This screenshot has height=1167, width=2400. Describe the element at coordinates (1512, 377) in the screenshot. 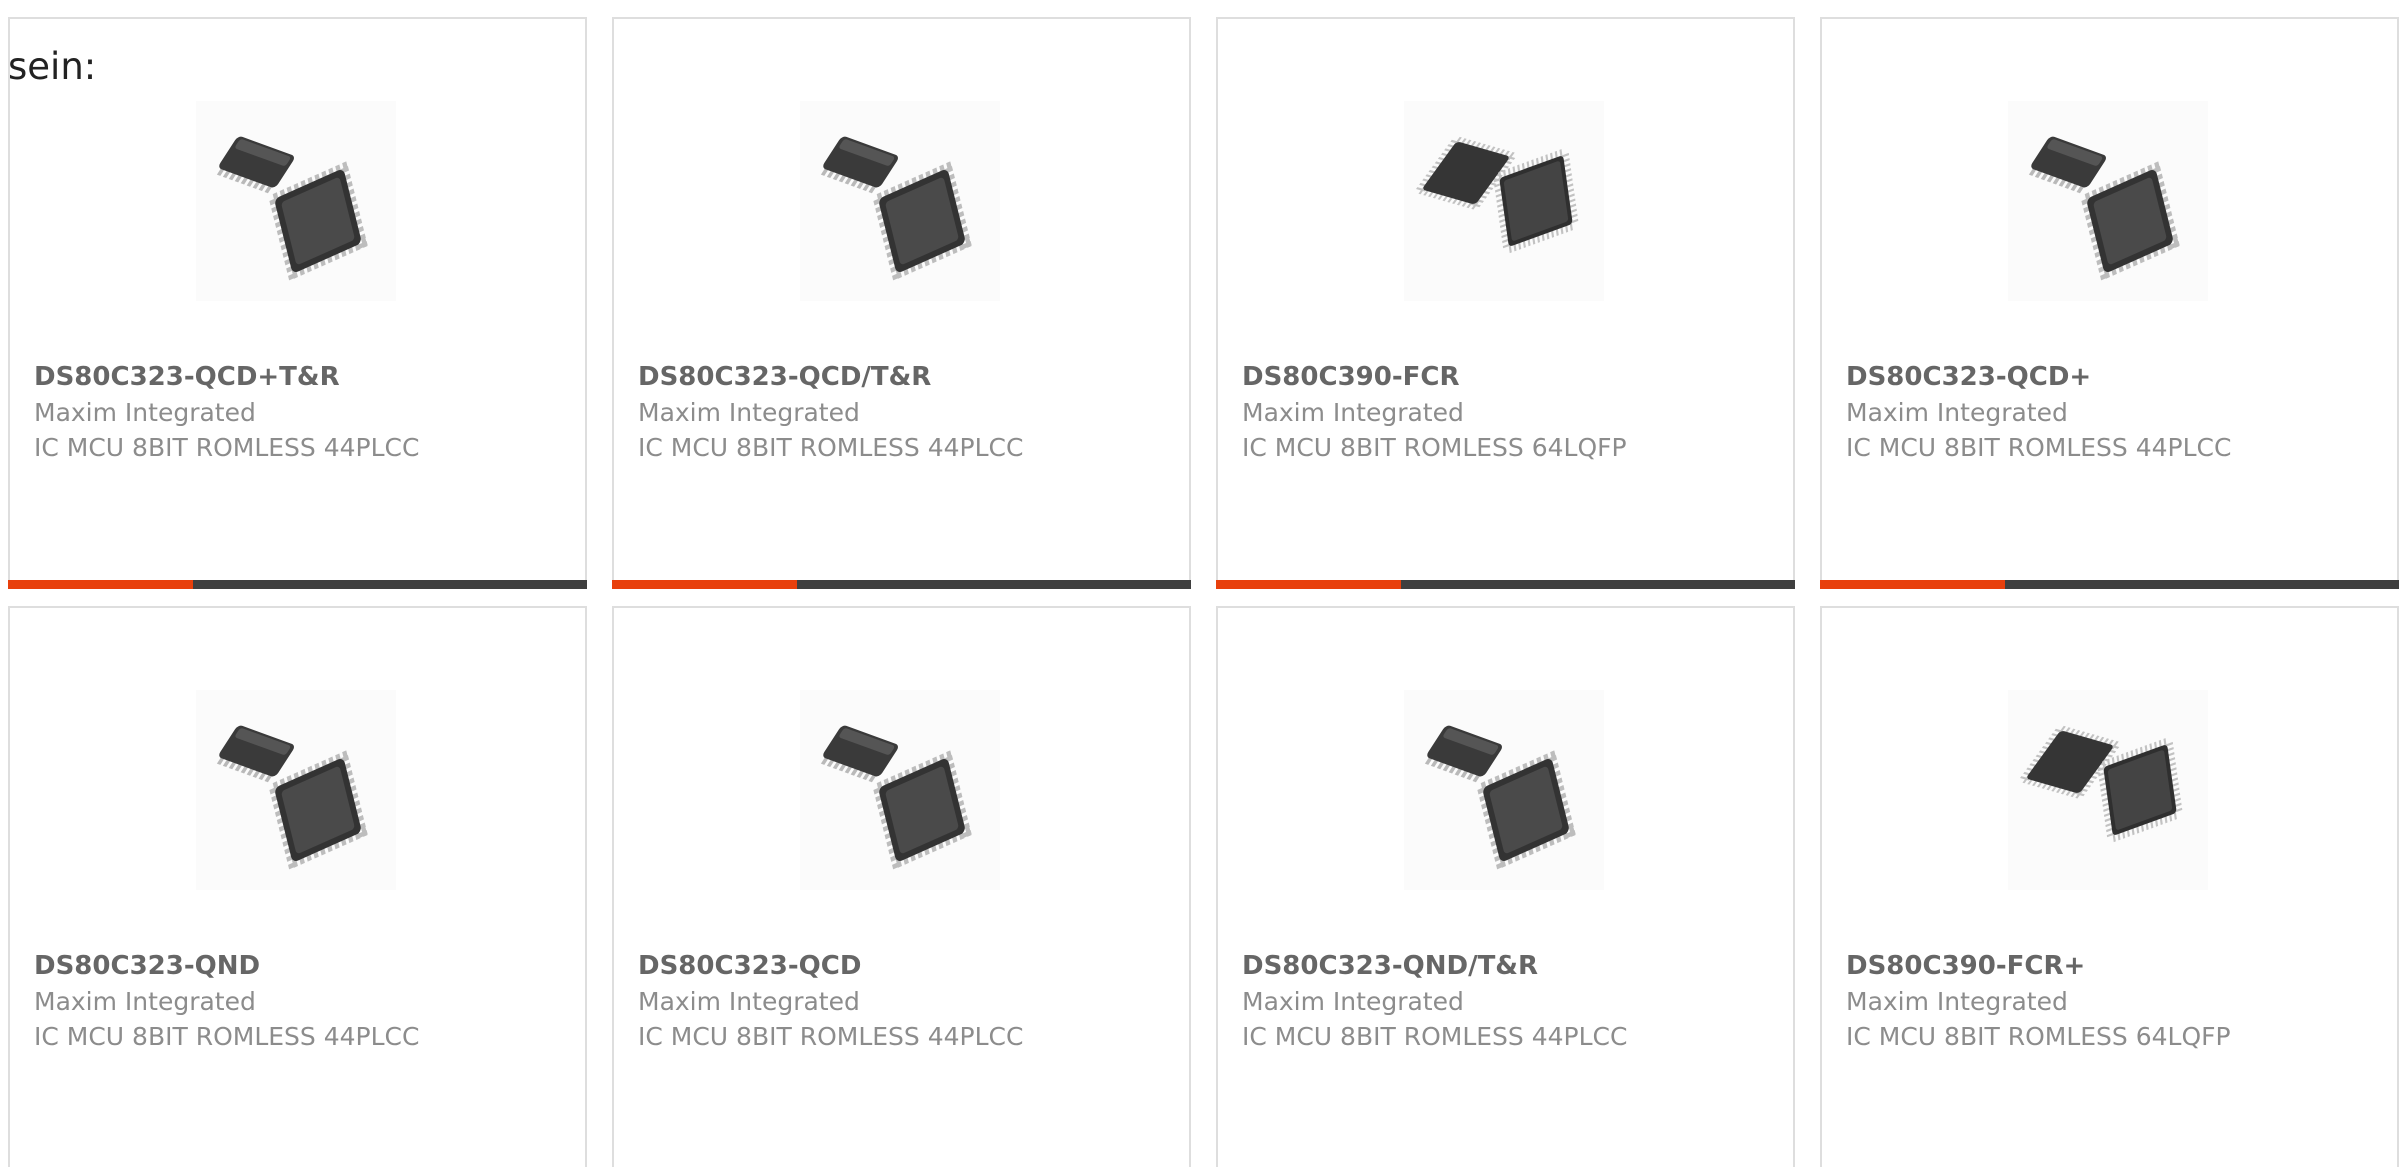

I see `product-part-number: DS80C390-FCR` at that location.